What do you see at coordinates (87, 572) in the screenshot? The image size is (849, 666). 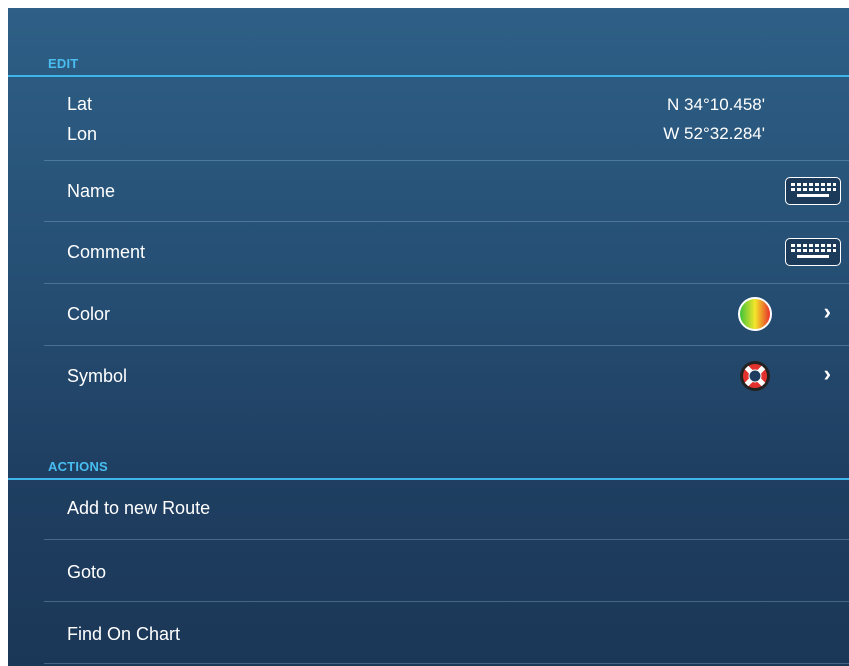 I see `action-label: Goto` at bounding box center [87, 572].